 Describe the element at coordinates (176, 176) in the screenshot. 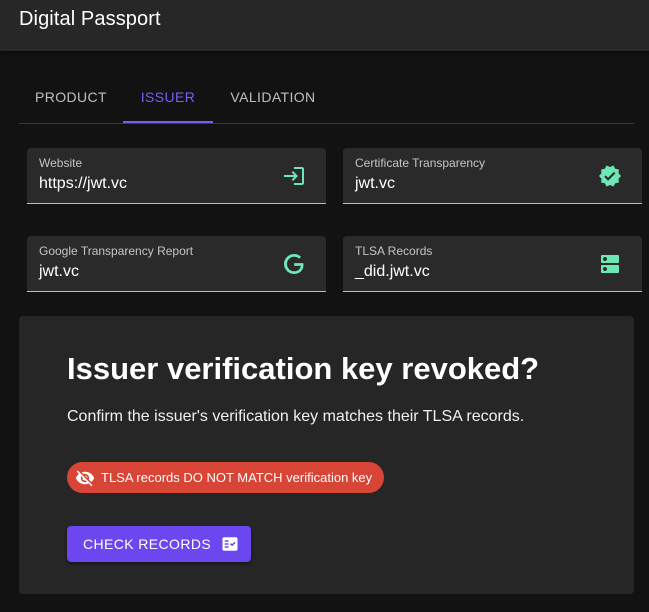

I see `website-field: Website https://jwt.vc` at that location.